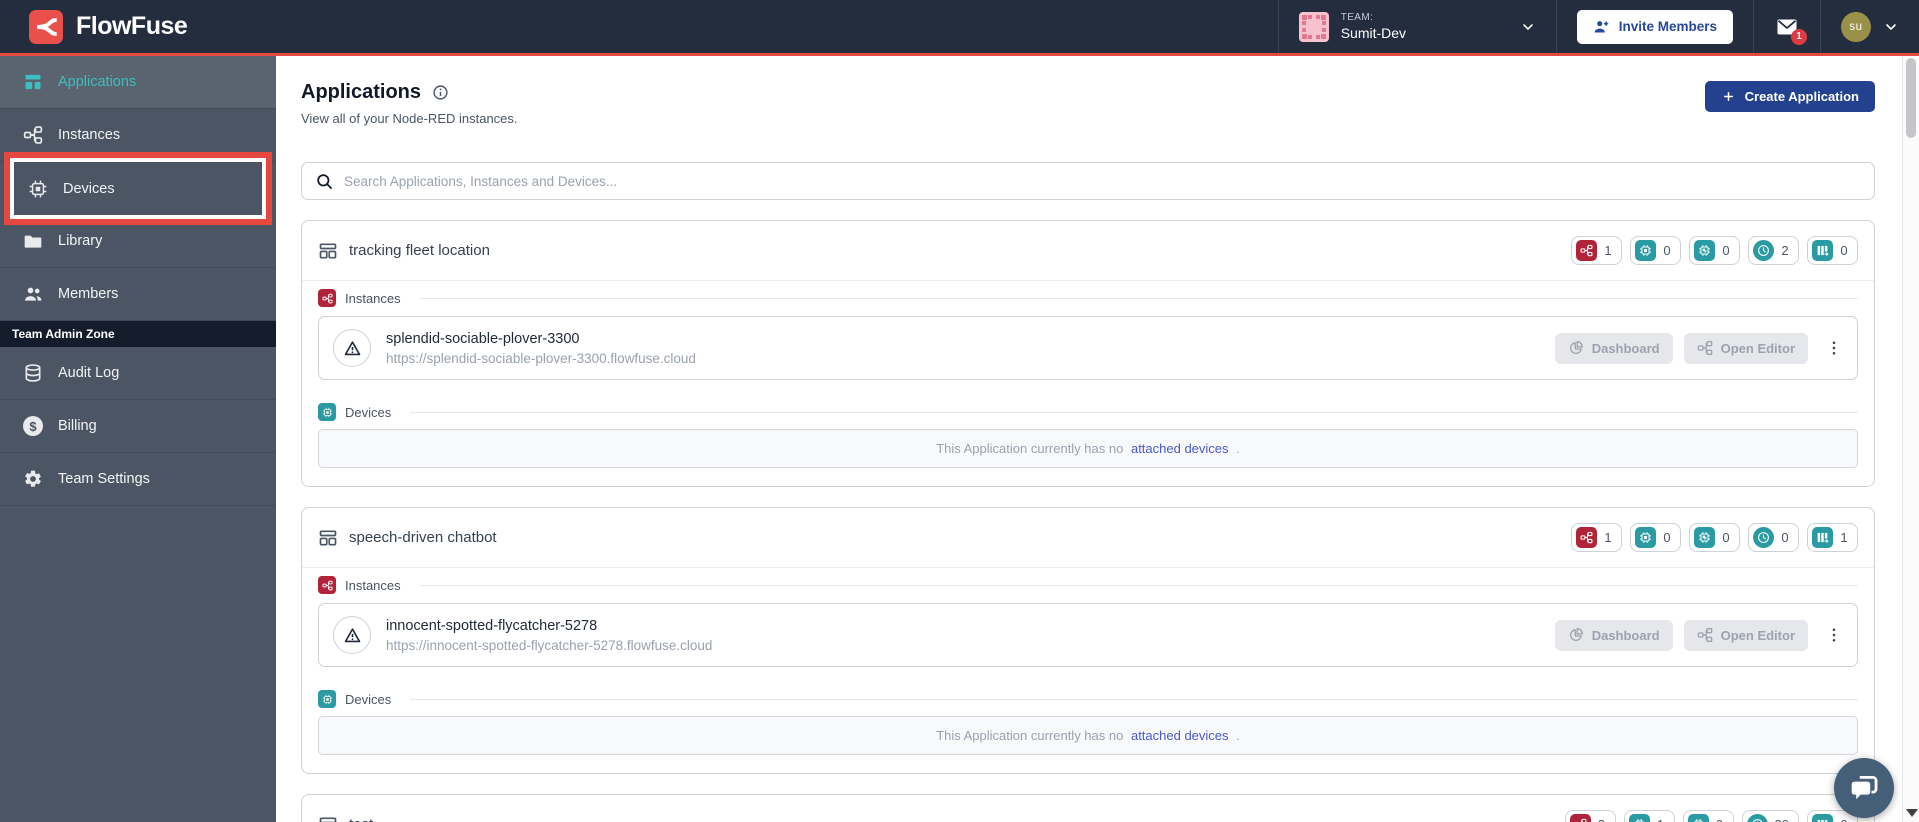  What do you see at coordinates (1416, 26) in the screenshot?
I see `team-selector: TEAM: Sumit-Dev` at bounding box center [1416, 26].